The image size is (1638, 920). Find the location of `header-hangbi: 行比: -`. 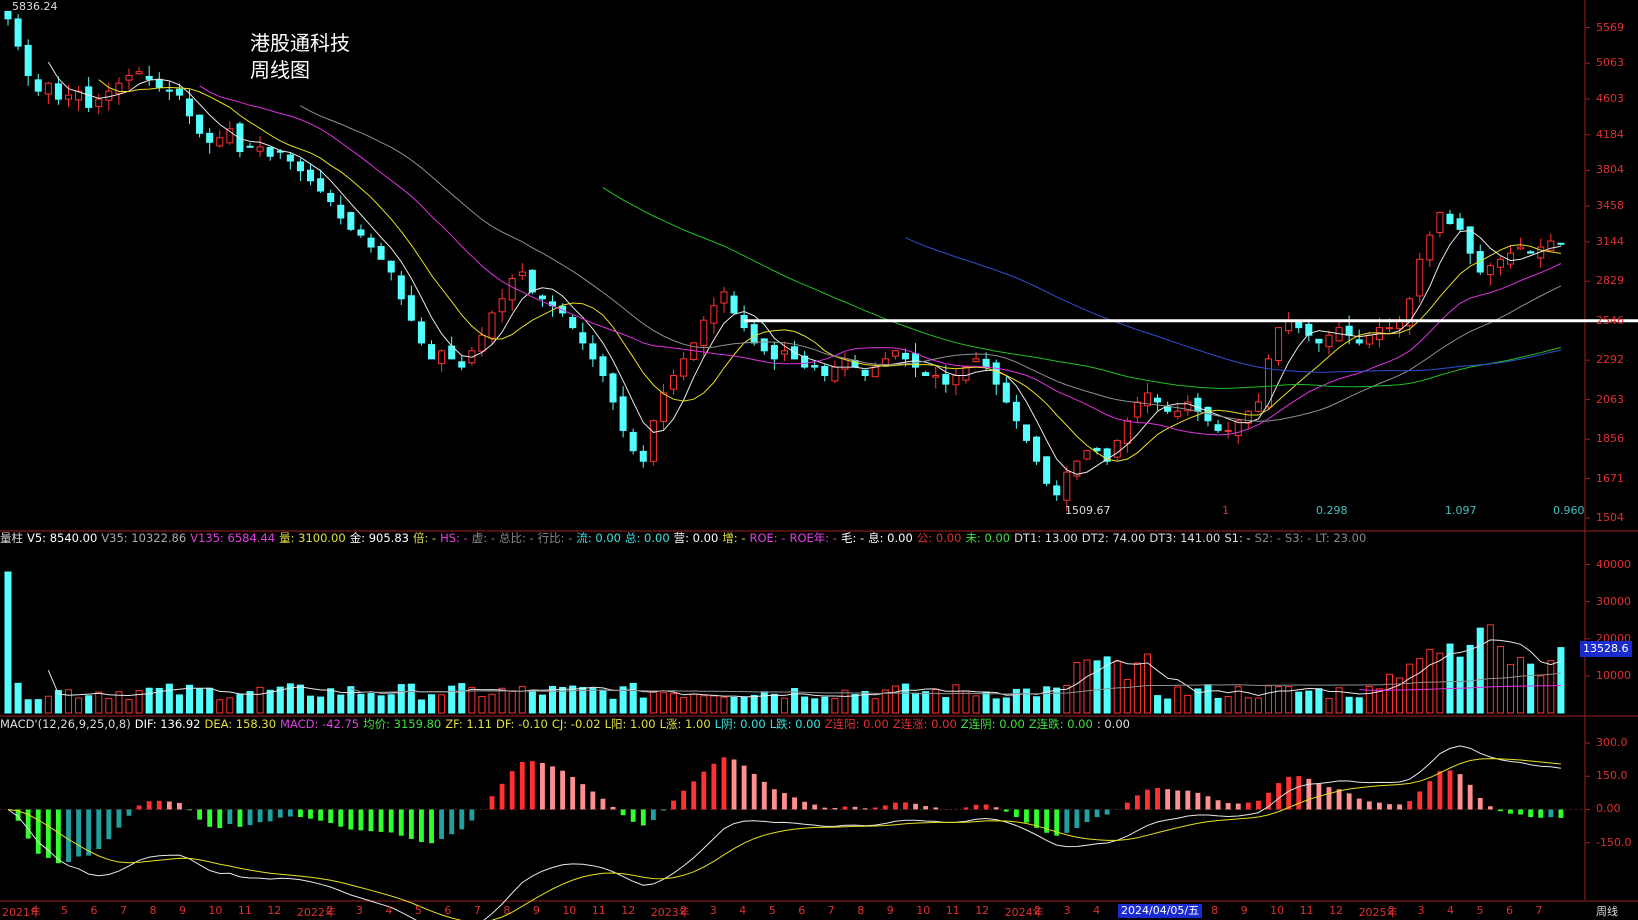

header-hangbi: 行比: - is located at coordinates (555, 538).